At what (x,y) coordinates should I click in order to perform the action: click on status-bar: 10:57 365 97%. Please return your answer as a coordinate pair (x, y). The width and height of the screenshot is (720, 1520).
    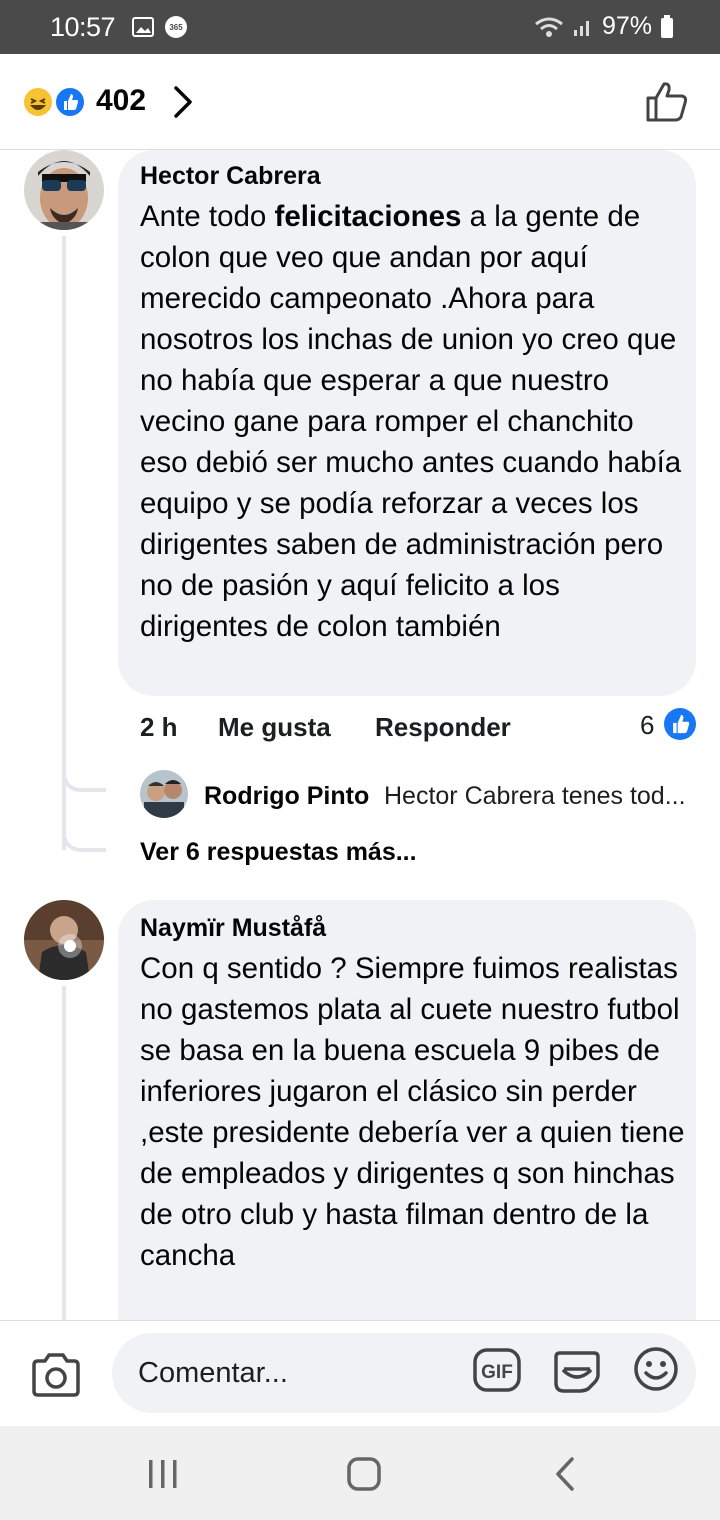
    Looking at the image, I should click on (360, 27).